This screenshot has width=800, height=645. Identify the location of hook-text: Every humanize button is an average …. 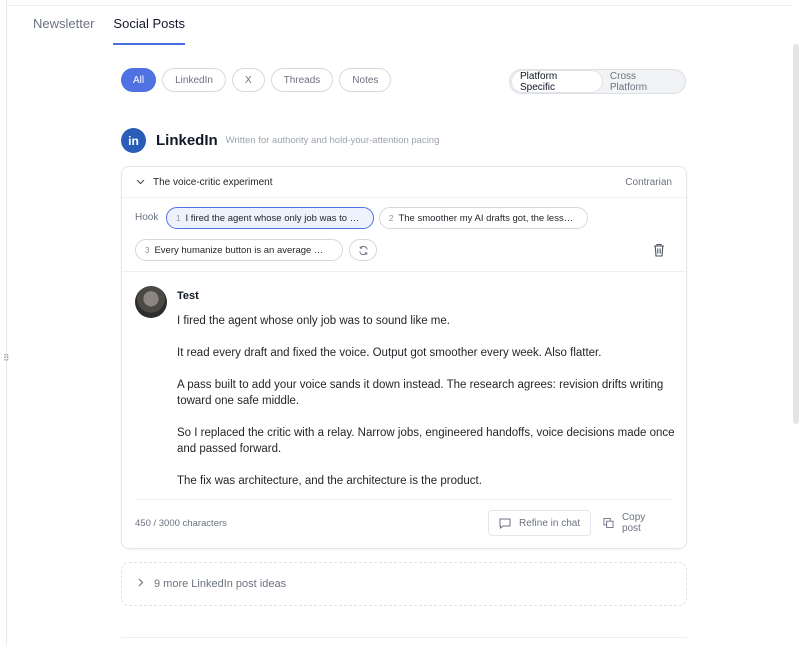
(239, 250).